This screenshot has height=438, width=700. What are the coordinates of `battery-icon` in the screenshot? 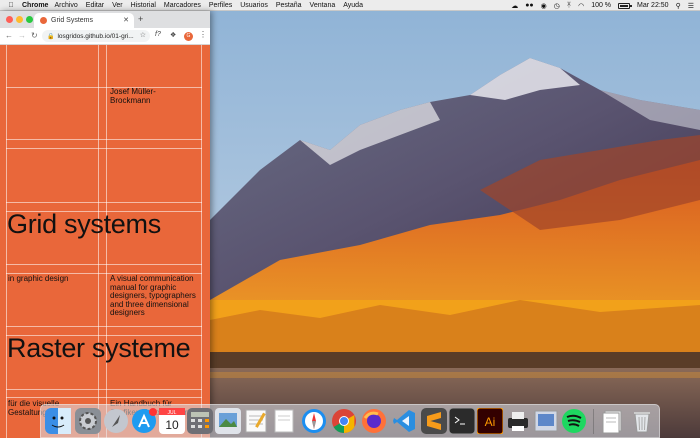 It's located at (625, 5).